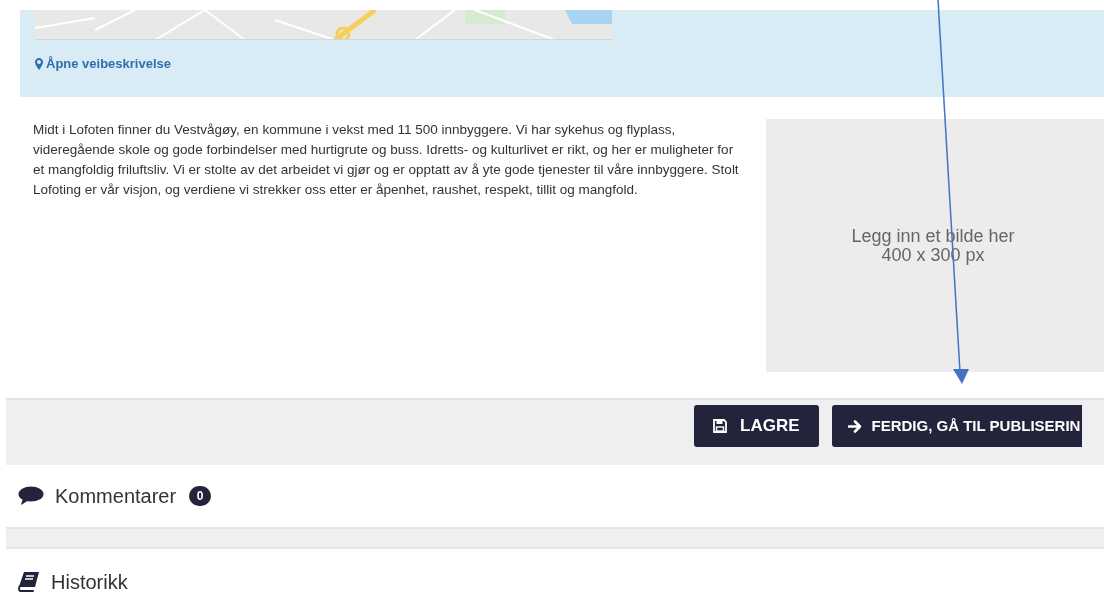 The width and height of the screenshot is (1104, 593). What do you see at coordinates (555, 570) in the screenshot?
I see `section-header: Historikk` at bounding box center [555, 570].